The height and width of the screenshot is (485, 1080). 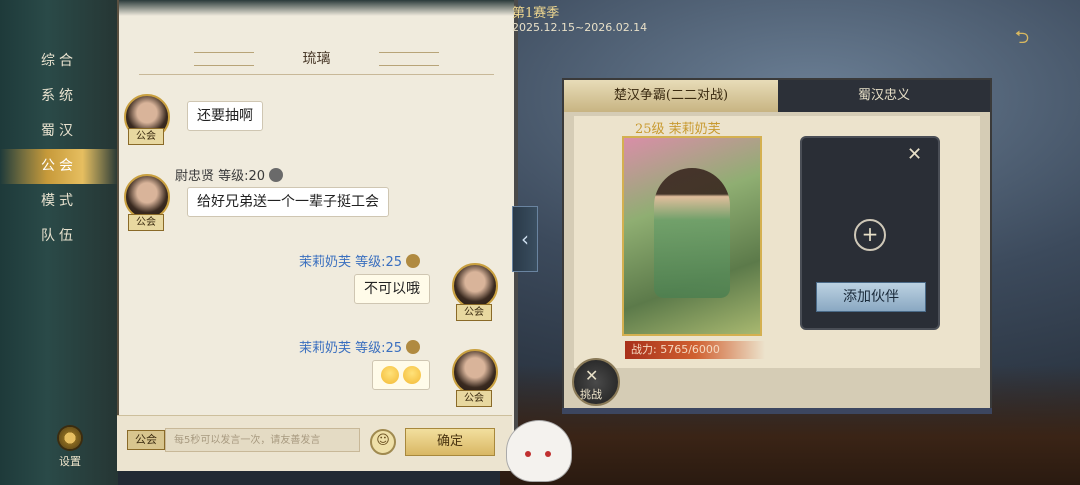 I want to click on hero-level-name: 25级 茉莉奶芙, so click(x=678, y=129).